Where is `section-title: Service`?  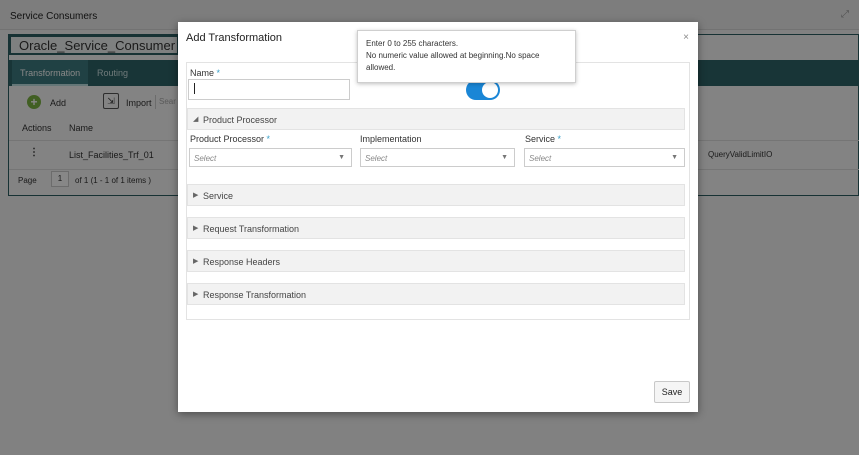 section-title: Service is located at coordinates (218, 196).